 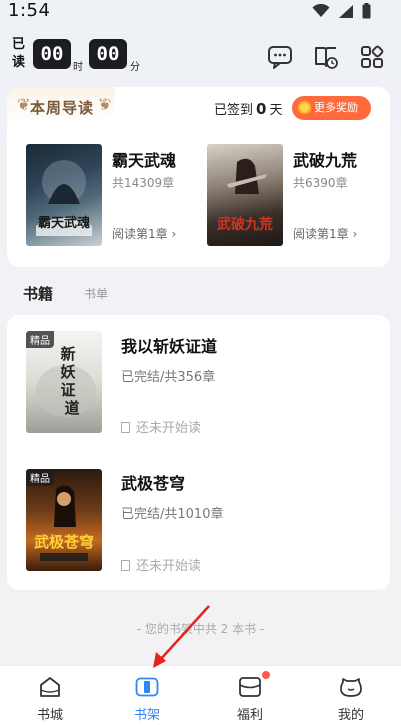 I want to click on wifi-icon, so click(x=321, y=10).